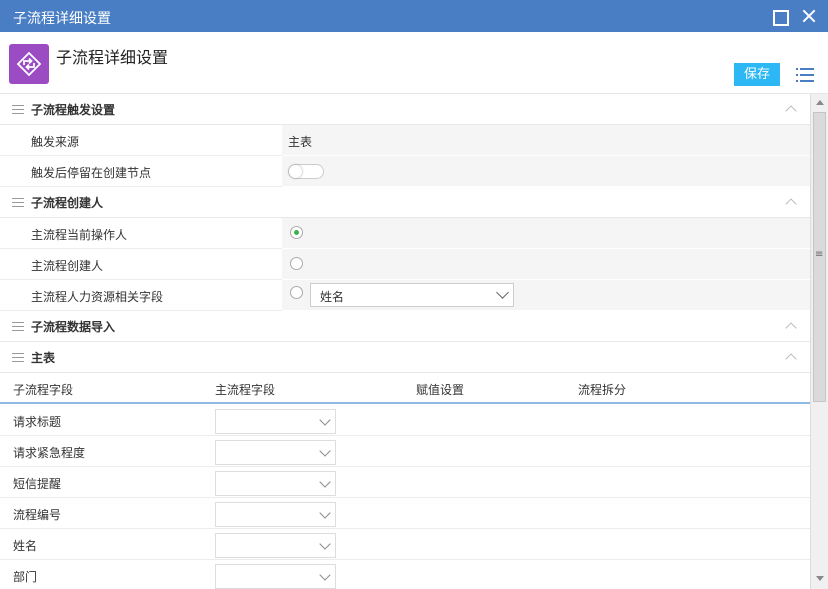 The height and width of the screenshot is (589, 828). What do you see at coordinates (245, 390) in the screenshot?
I see `column-header: 主流程字段` at bounding box center [245, 390].